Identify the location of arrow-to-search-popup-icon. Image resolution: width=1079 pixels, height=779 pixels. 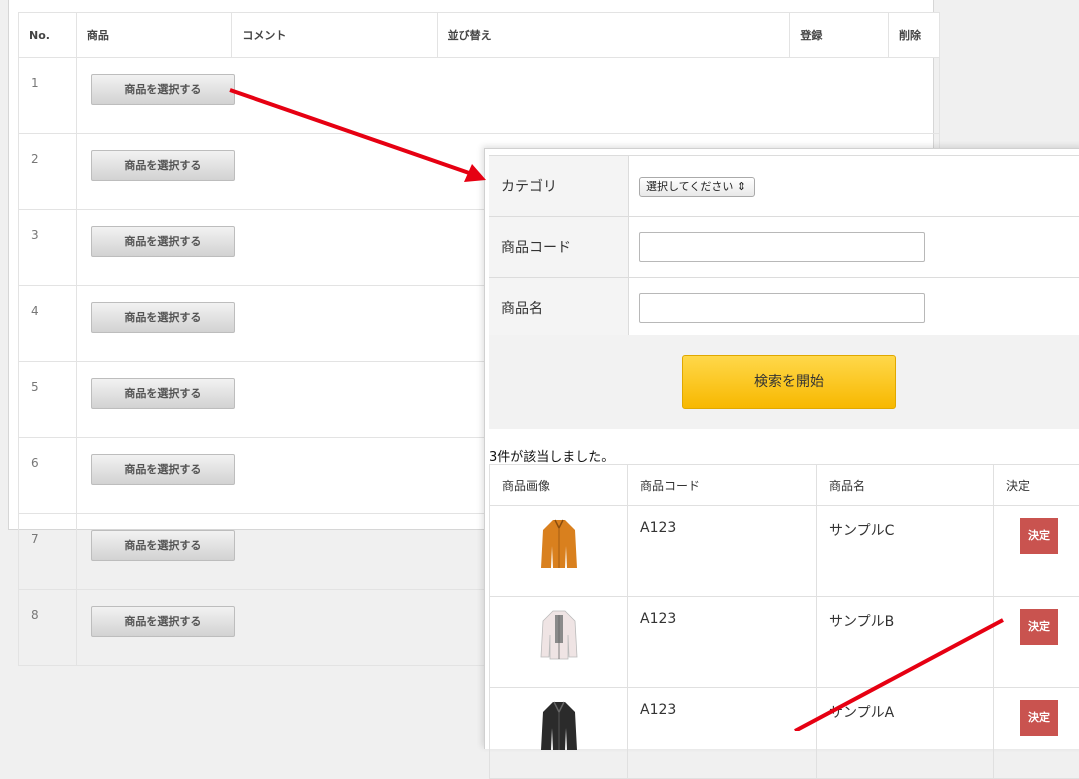
(358, 136).